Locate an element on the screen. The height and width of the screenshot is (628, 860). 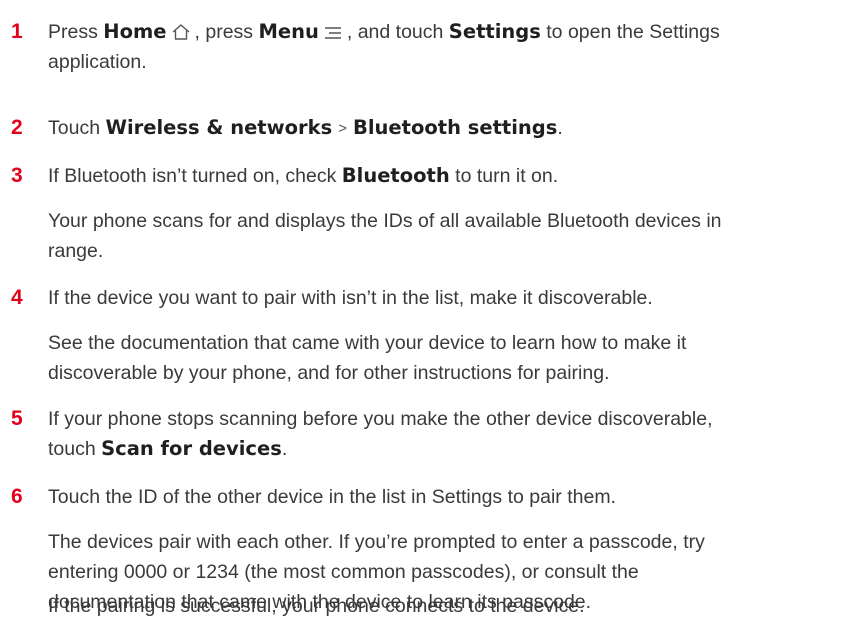
settings-label: Settings is located at coordinates (494, 31).